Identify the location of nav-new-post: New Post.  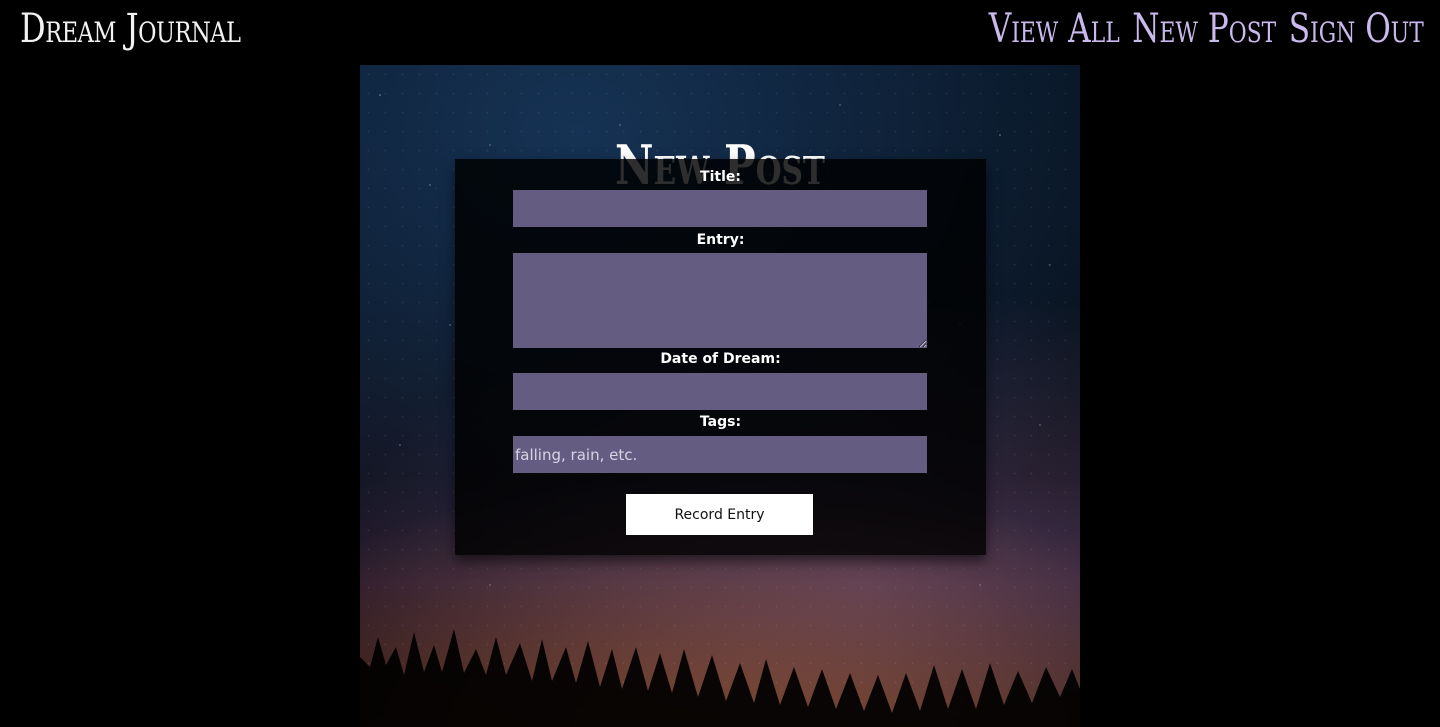
(1204, 29).